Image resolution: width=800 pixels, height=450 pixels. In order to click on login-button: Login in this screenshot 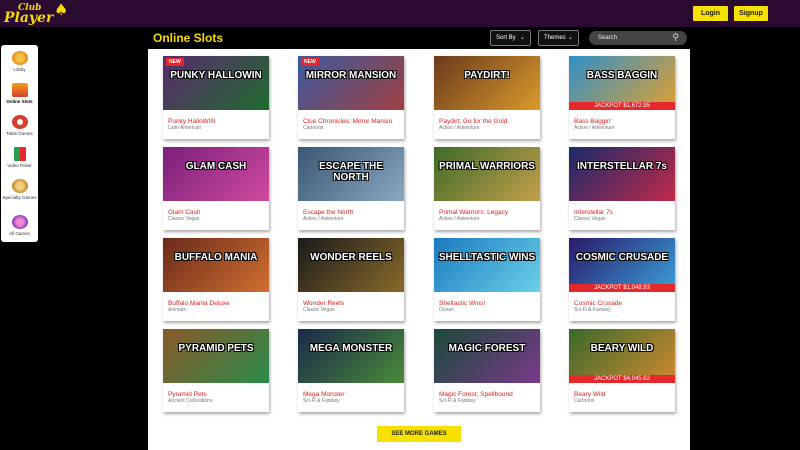, I will do `click(710, 13)`.